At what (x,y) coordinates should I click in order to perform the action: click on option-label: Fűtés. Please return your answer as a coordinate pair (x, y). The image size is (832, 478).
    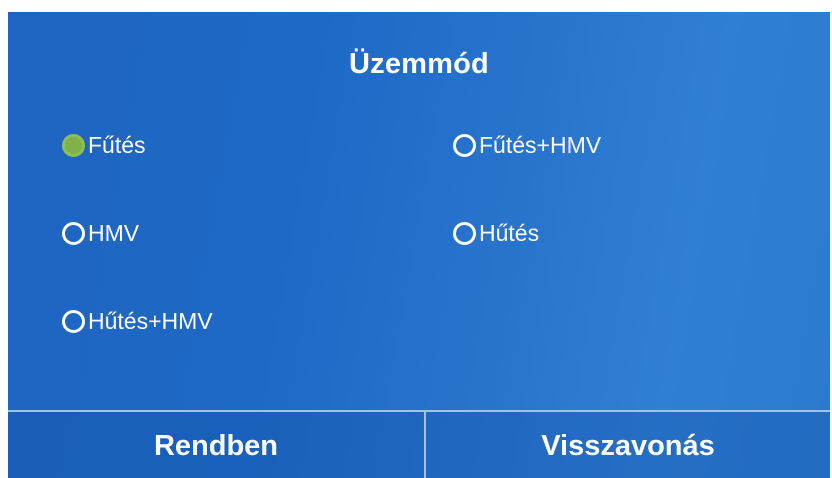
    Looking at the image, I should click on (117, 145).